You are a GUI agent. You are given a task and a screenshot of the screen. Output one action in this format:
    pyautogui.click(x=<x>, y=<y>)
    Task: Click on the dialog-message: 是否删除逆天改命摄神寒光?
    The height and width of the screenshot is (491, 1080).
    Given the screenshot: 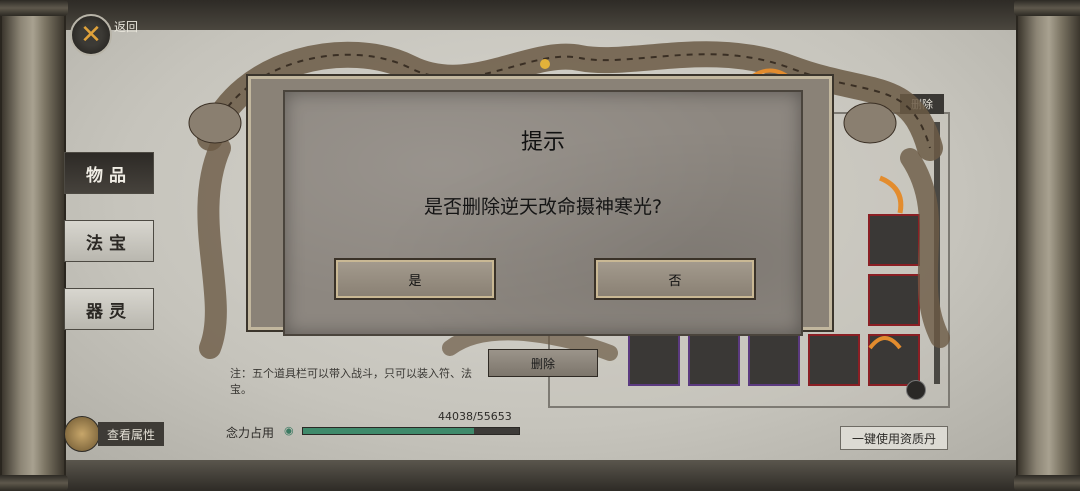 What is the action you would take?
    pyautogui.click(x=543, y=207)
    